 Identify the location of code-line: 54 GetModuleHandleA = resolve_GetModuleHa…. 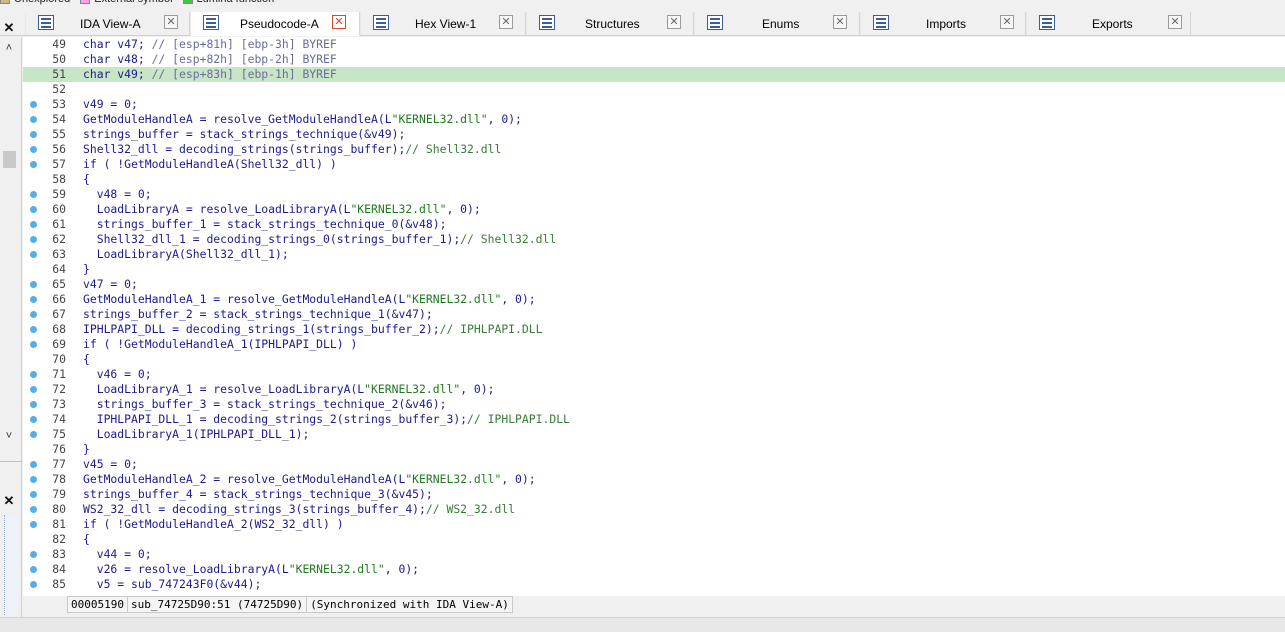
(654, 119).